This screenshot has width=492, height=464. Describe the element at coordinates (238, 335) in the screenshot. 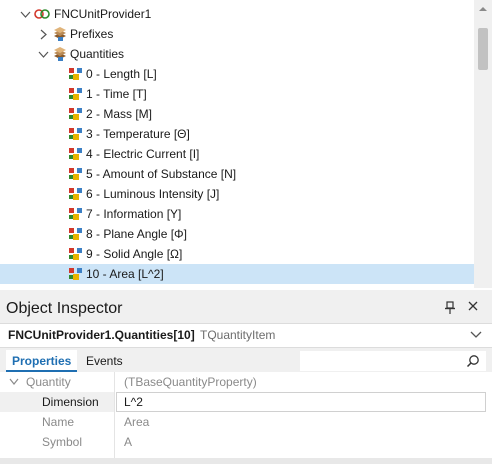

I see `selected-object-type: TQuantityItem` at that location.